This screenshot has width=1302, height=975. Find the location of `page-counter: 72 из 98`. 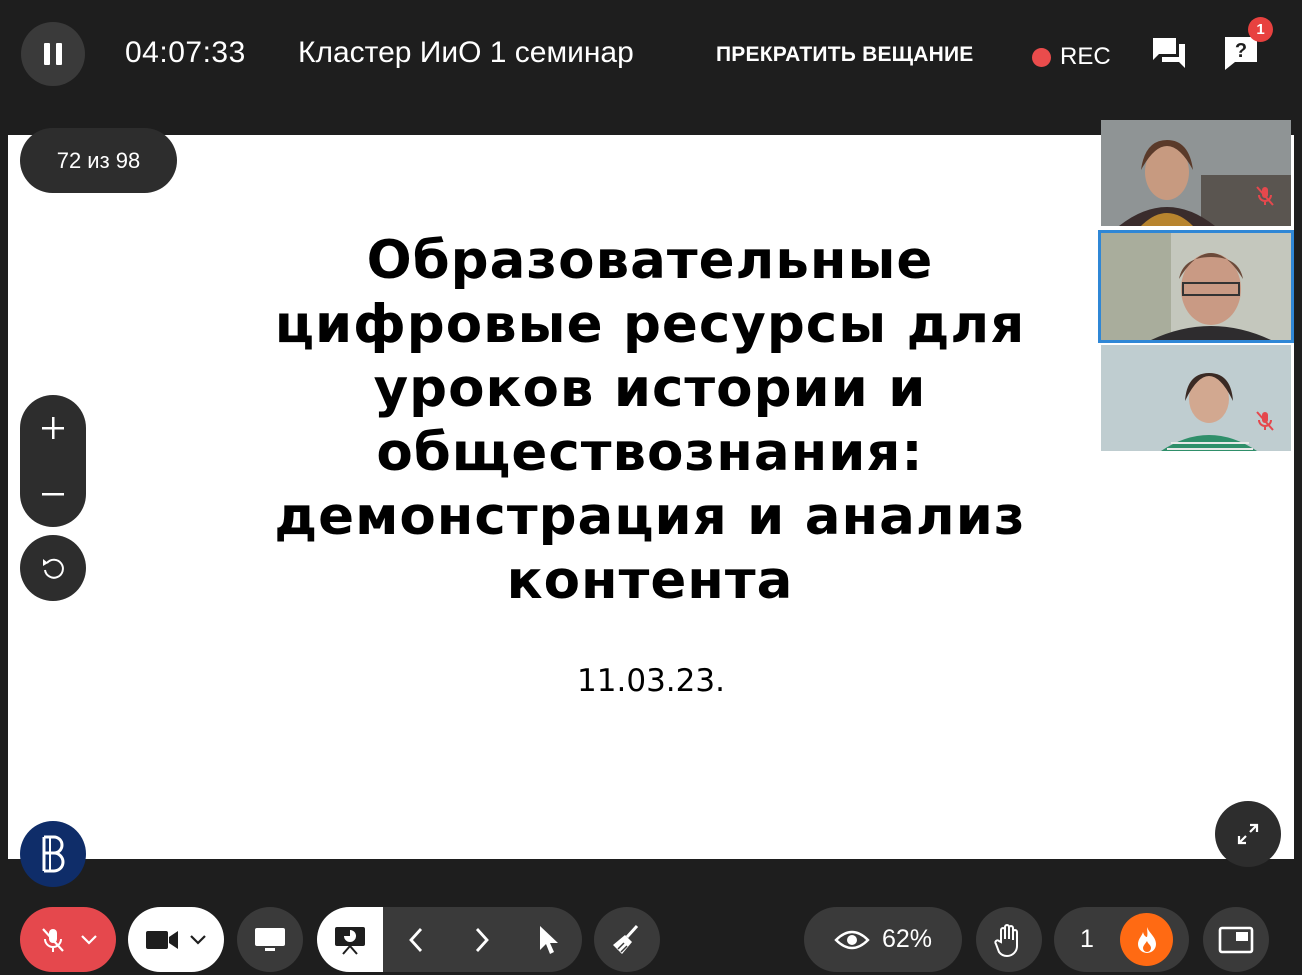

page-counter: 72 из 98 is located at coordinates (98, 160).